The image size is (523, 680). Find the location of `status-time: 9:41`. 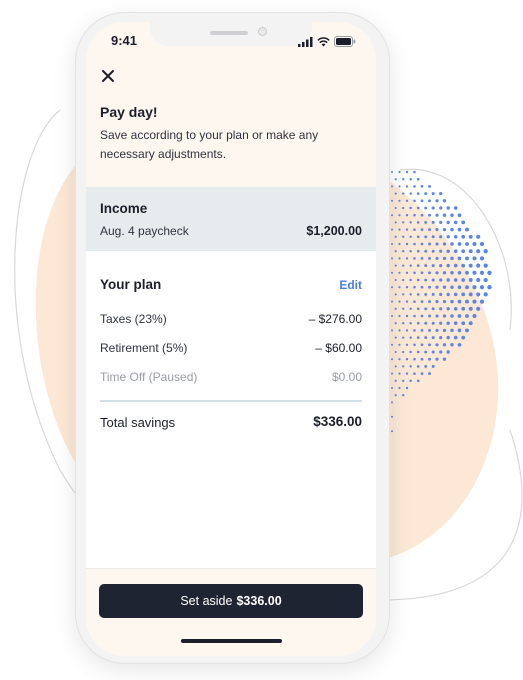

status-time: 9:41 is located at coordinates (124, 40).